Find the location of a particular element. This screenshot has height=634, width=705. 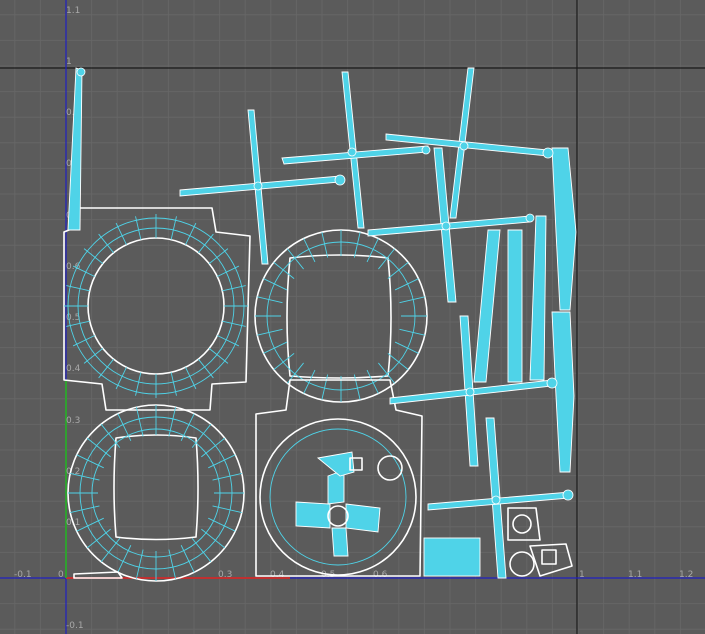

u-tick-label: 1 is located at coordinates (582, 575).